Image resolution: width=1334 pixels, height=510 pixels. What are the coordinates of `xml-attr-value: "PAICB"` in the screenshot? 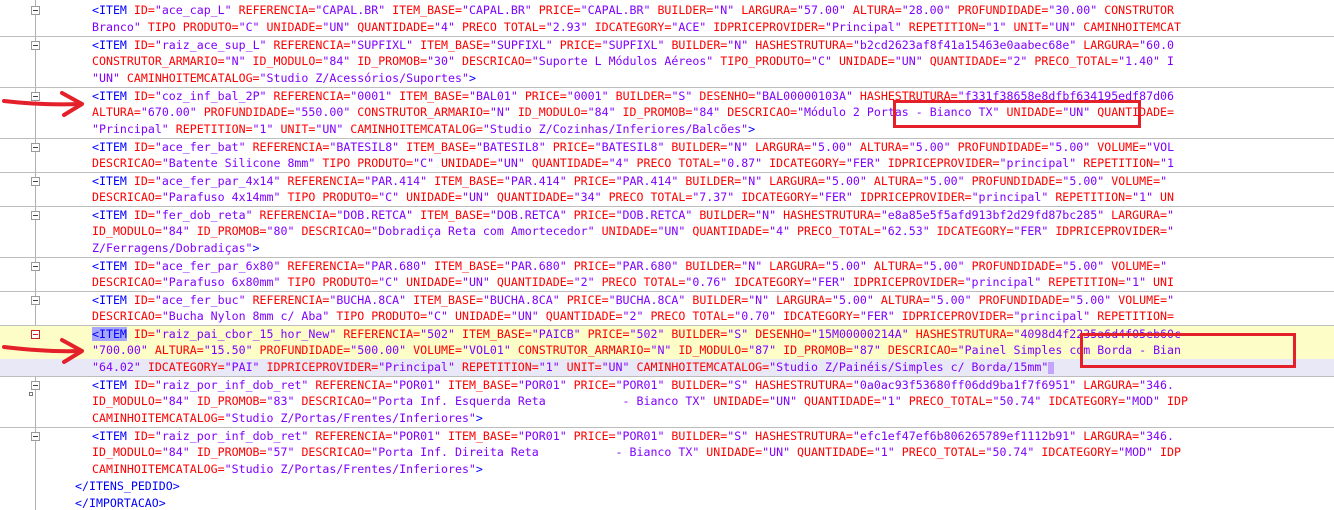 It's located at (559, 334).